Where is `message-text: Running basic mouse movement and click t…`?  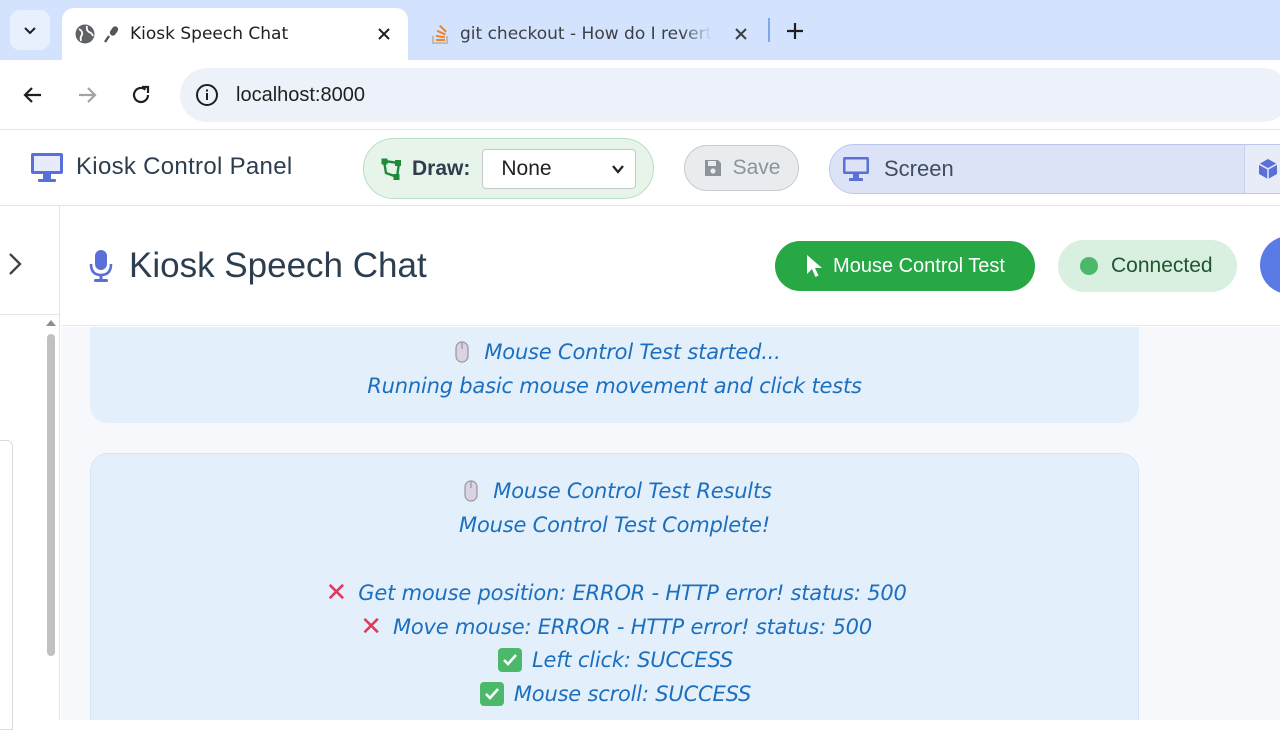 message-text: Running basic mouse movement and click t… is located at coordinates (614, 386).